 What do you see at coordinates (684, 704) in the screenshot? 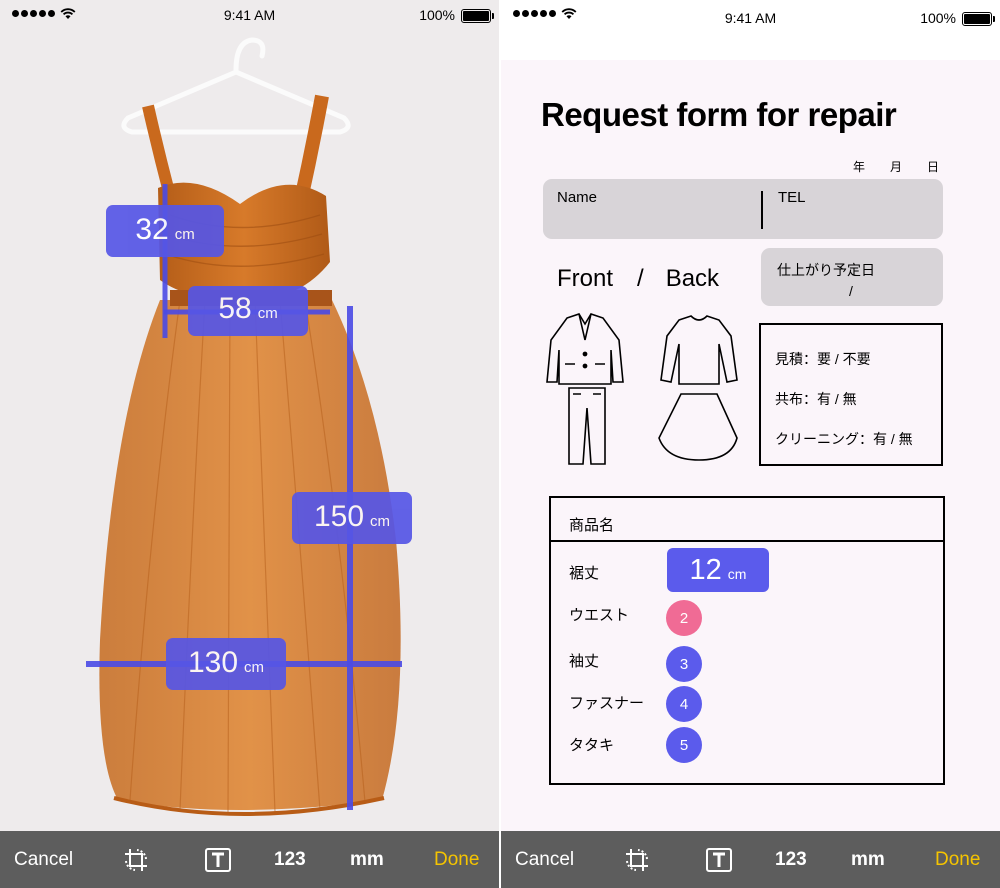
I see `marker-4-badge: 4` at bounding box center [684, 704].